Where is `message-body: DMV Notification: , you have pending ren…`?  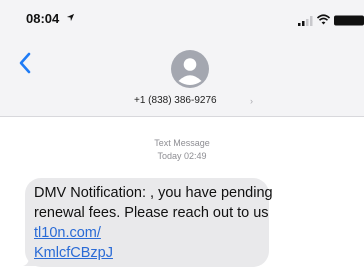
message-body: DMV Notification: , you have pending ren… is located at coordinates (153, 203).